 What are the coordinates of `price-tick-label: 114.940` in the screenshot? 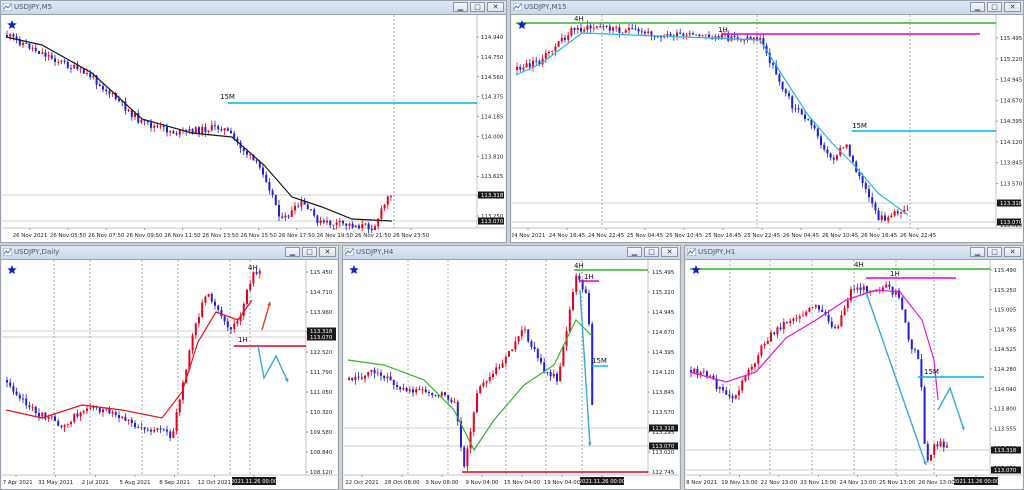 It's located at (492, 38).